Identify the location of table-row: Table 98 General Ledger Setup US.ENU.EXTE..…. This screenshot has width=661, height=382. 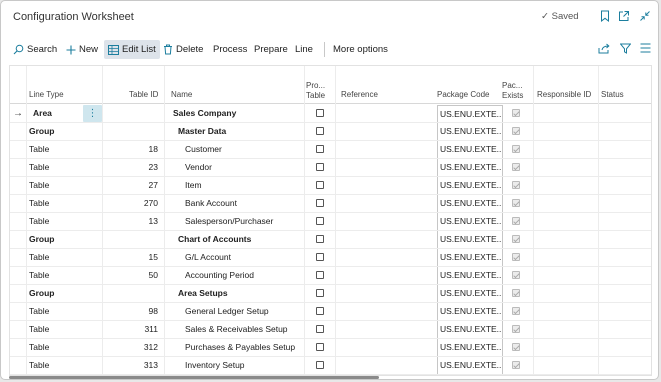
(330, 312).